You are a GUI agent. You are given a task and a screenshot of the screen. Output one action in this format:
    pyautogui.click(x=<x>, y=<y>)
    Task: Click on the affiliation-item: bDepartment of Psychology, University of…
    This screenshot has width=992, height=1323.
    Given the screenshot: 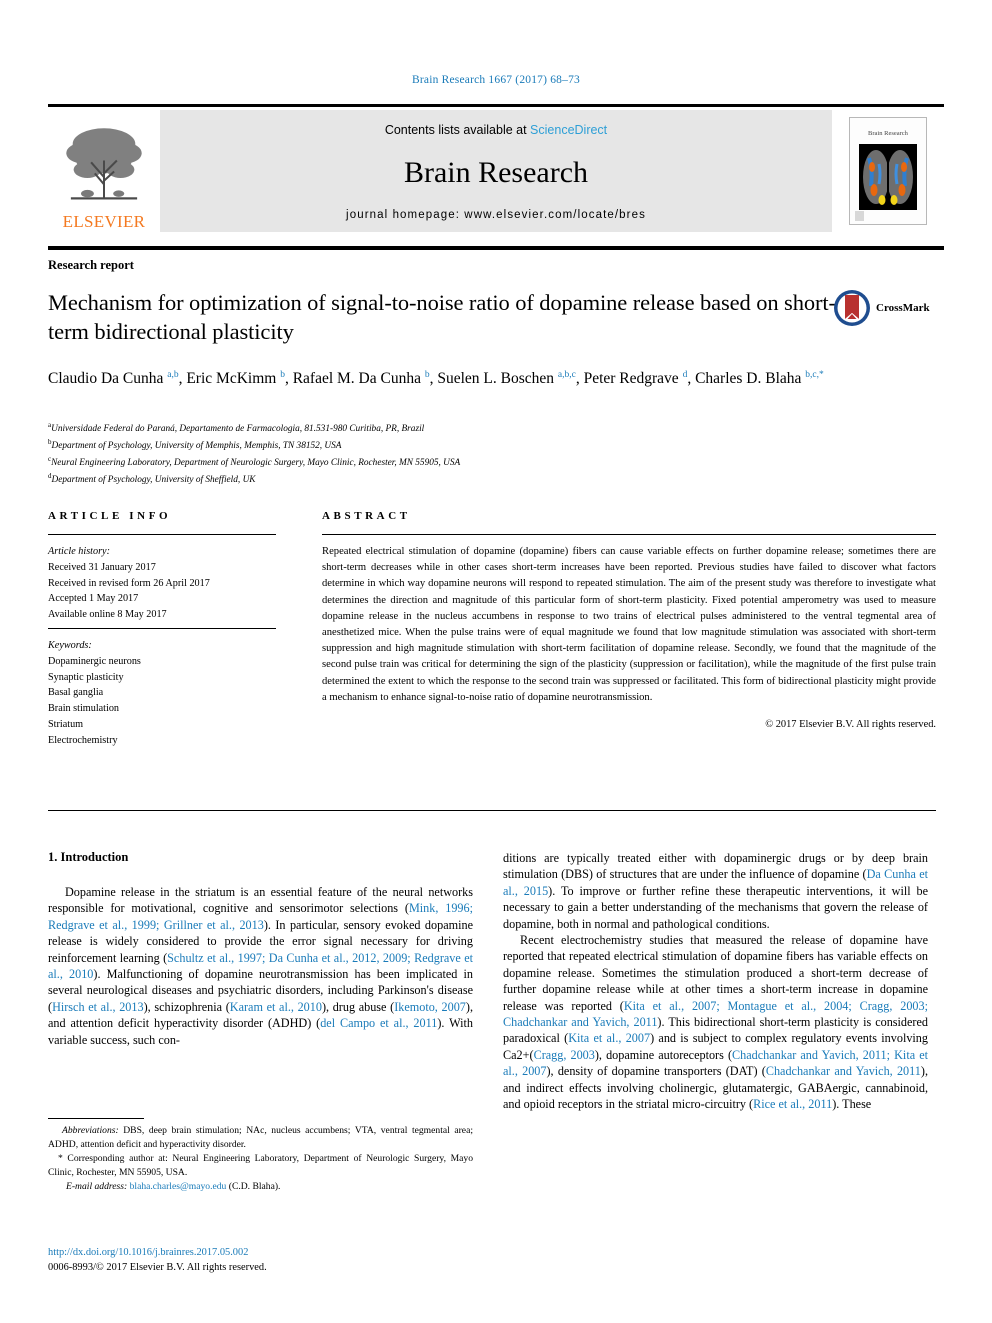 What is the action you would take?
    pyautogui.click(x=398, y=445)
    